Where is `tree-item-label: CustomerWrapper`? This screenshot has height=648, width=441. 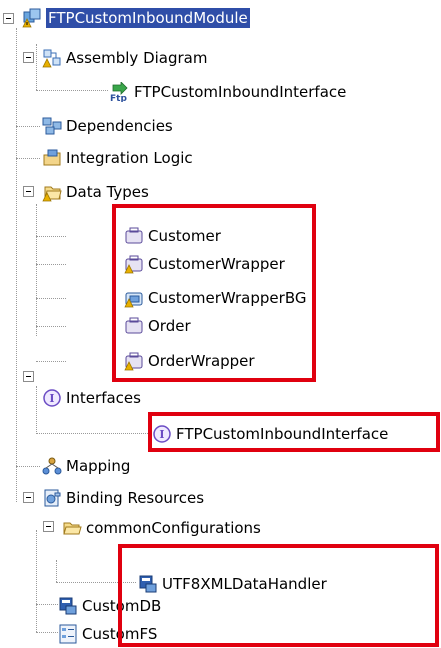
tree-item-label: CustomerWrapper is located at coordinates (216, 264).